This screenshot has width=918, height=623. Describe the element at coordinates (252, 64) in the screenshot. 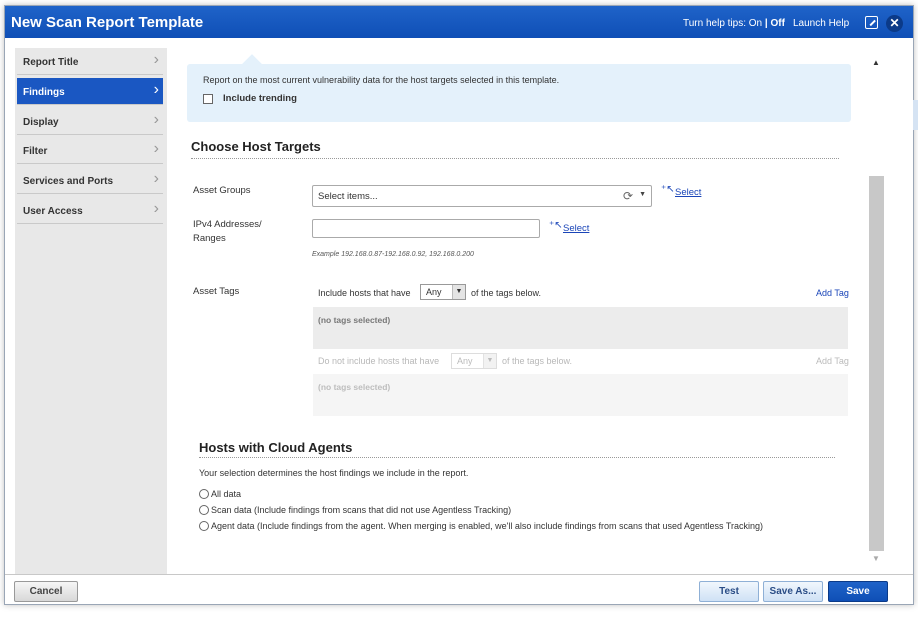

I see `info-box-pointer` at that location.